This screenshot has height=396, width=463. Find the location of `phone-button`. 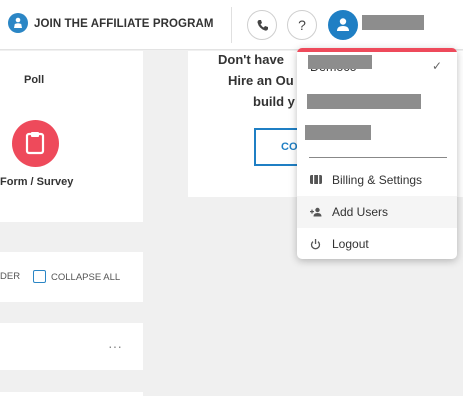

phone-button is located at coordinates (262, 25).